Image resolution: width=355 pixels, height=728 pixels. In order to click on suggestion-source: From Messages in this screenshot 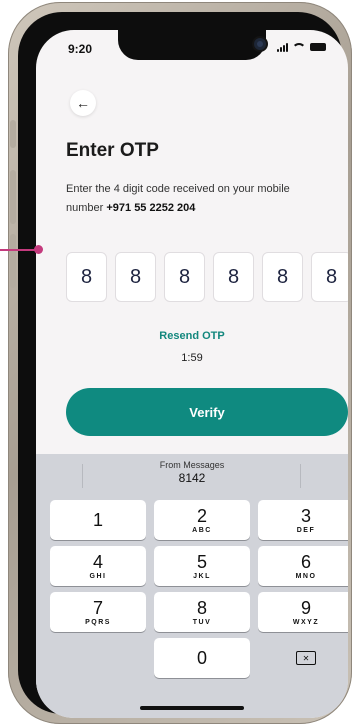, I will do `click(192, 465)`.